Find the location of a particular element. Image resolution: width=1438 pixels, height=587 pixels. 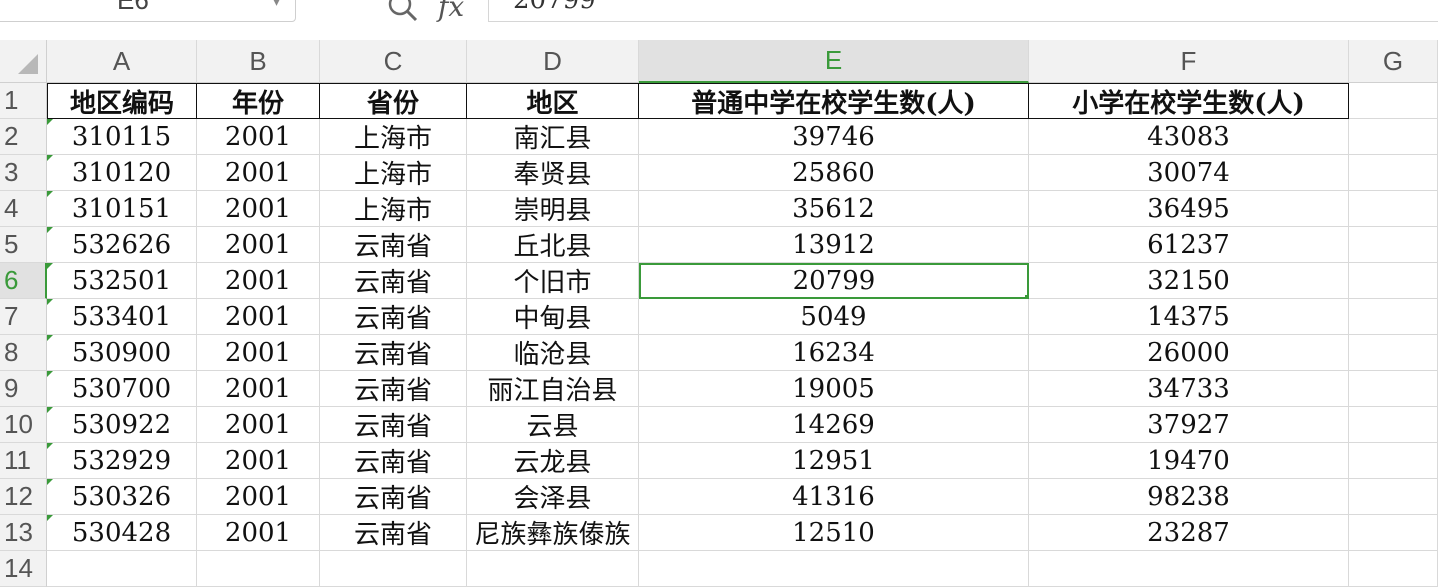

column-header-c: C is located at coordinates (393, 61).